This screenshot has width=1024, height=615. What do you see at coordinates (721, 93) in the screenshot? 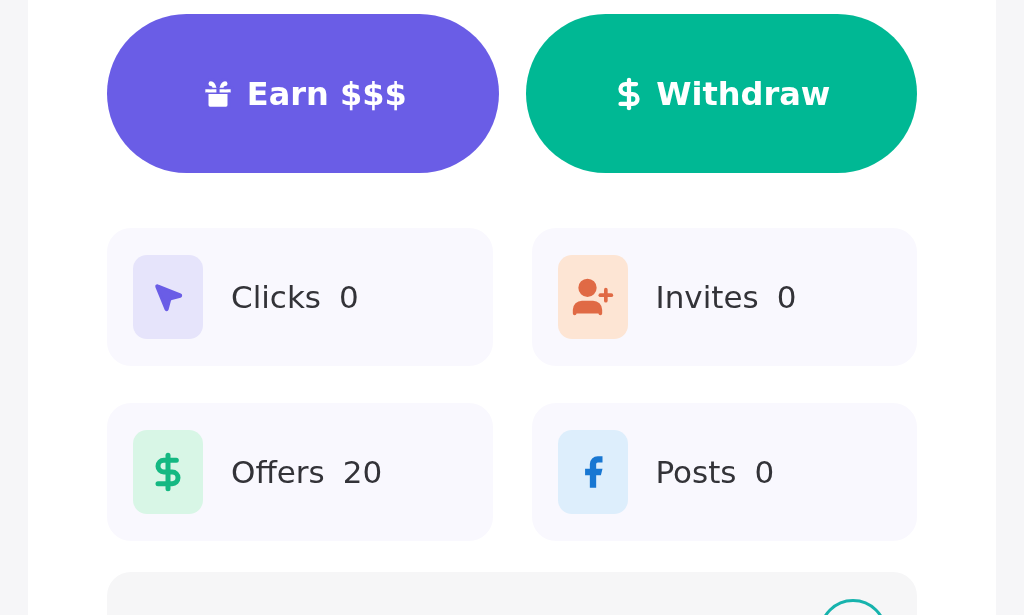
I see `withdraw-button: Withdraw` at bounding box center [721, 93].